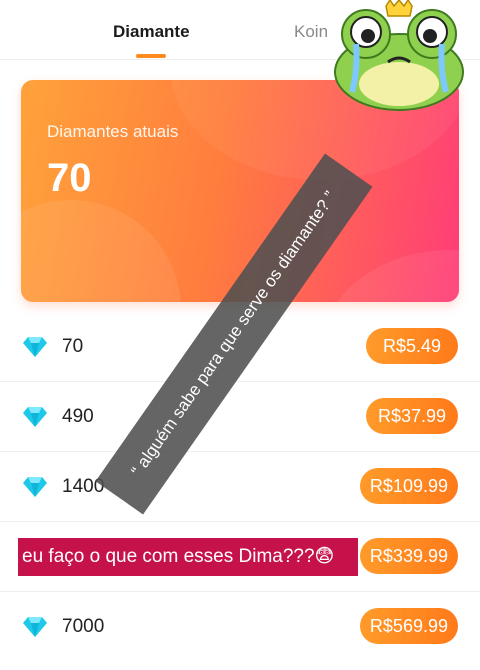 This screenshot has width=480, height=670. Describe the element at coordinates (83, 626) in the screenshot. I see `package-amount: 7000` at that location.